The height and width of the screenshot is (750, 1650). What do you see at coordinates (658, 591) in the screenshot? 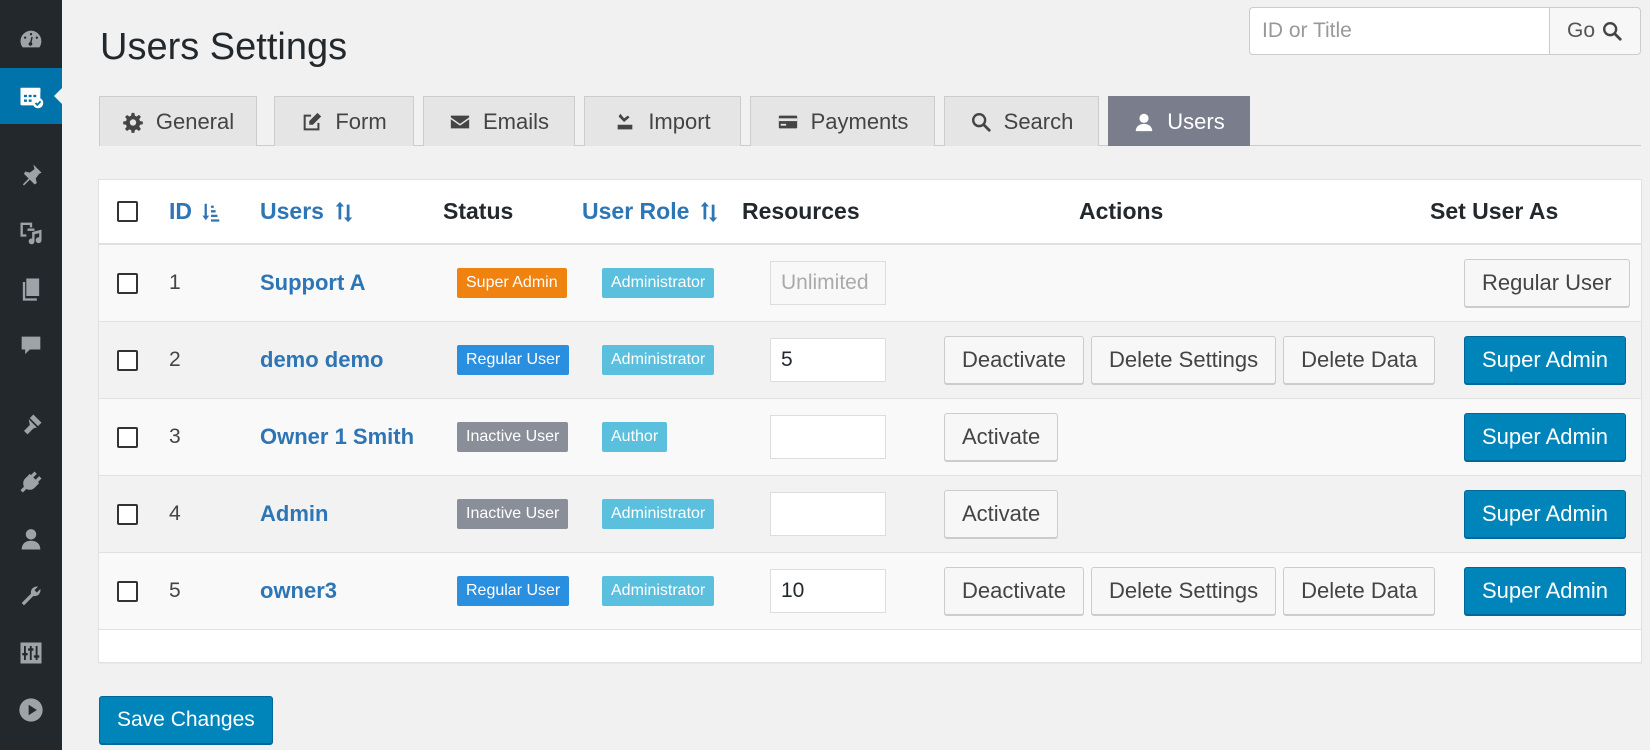
I see `role-badge: Administrator` at bounding box center [658, 591].